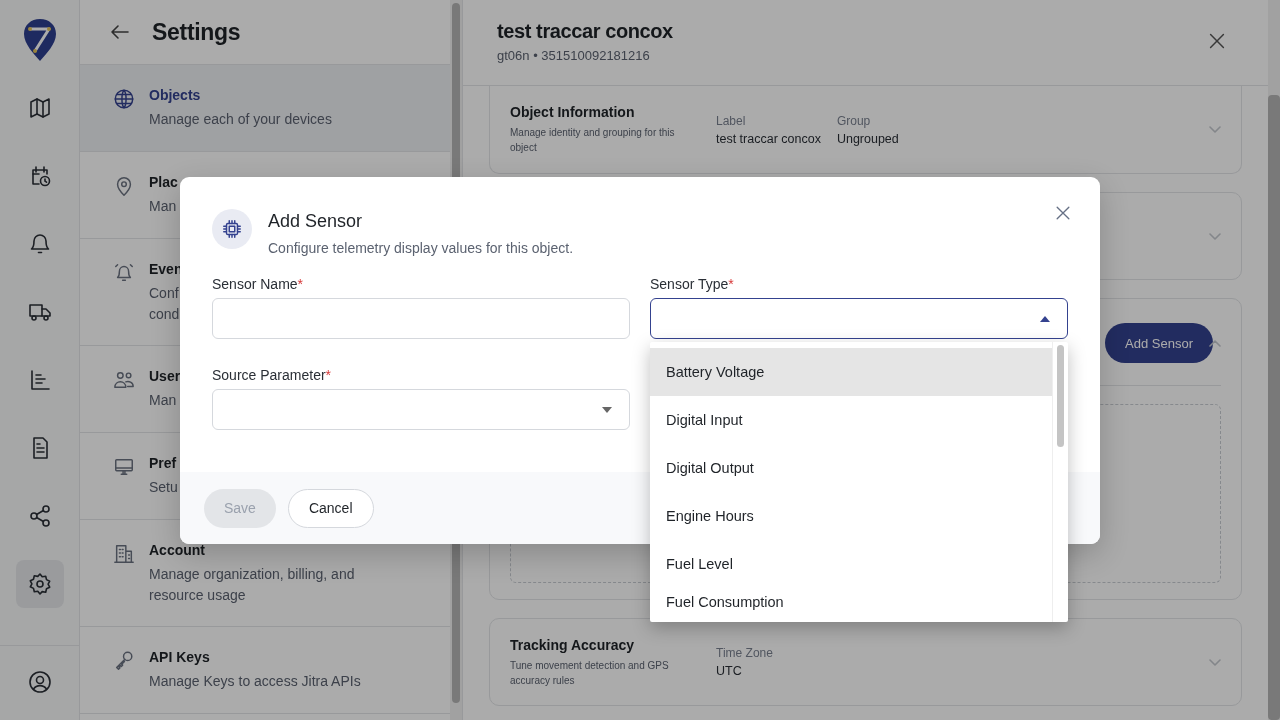 This screenshot has height=720, width=1280. Describe the element at coordinates (593, 140) in the screenshot. I see `section-description: Manage identity and grouping for this object` at that location.